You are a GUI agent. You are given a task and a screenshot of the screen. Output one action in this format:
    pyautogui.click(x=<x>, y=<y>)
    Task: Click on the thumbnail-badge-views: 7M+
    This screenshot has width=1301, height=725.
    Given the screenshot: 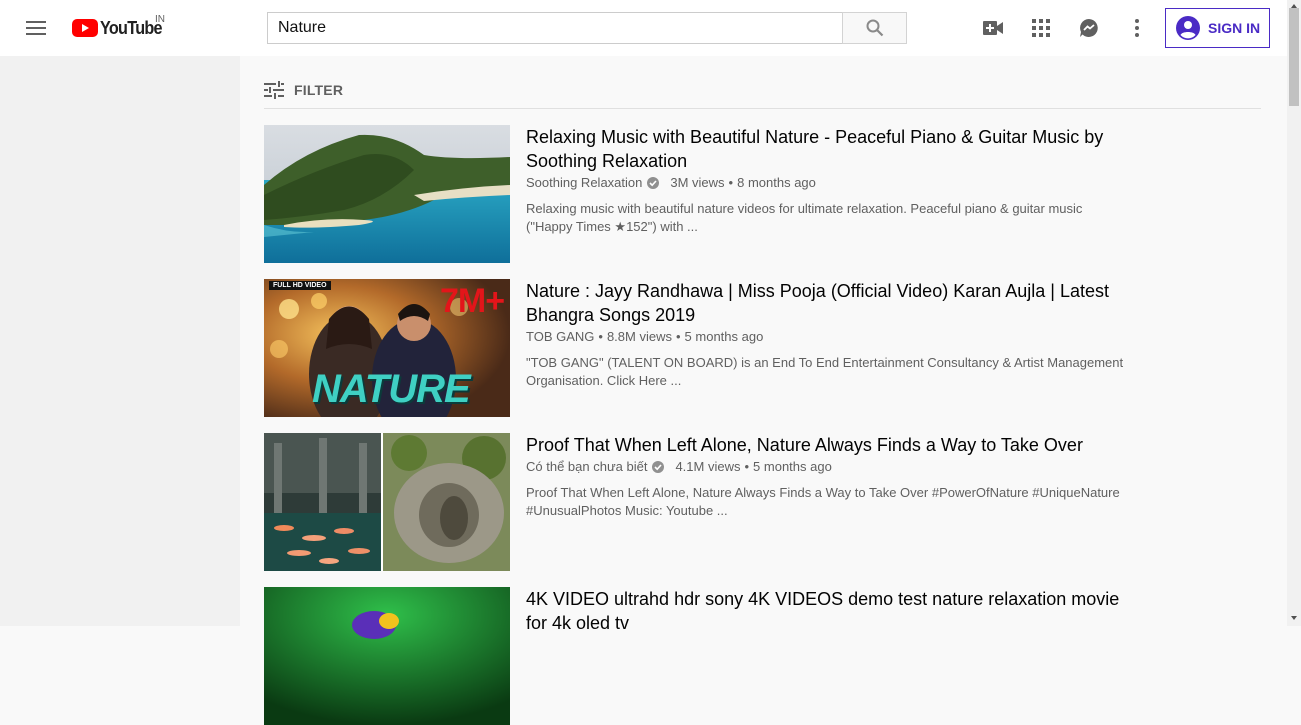 What is the action you would take?
    pyautogui.click(x=472, y=301)
    